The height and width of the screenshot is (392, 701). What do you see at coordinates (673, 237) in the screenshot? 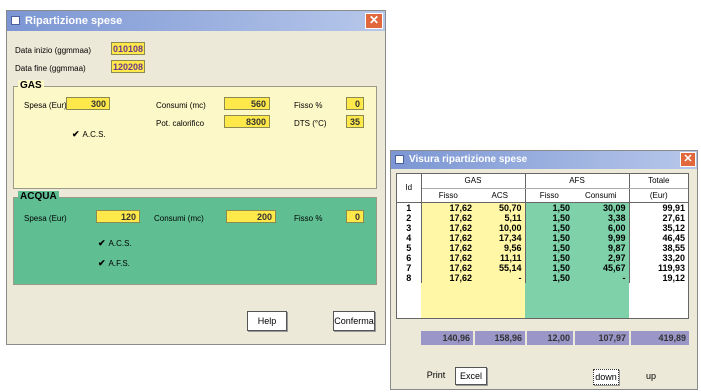
I see `row-totale: 46,45` at bounding box center [673, 237].